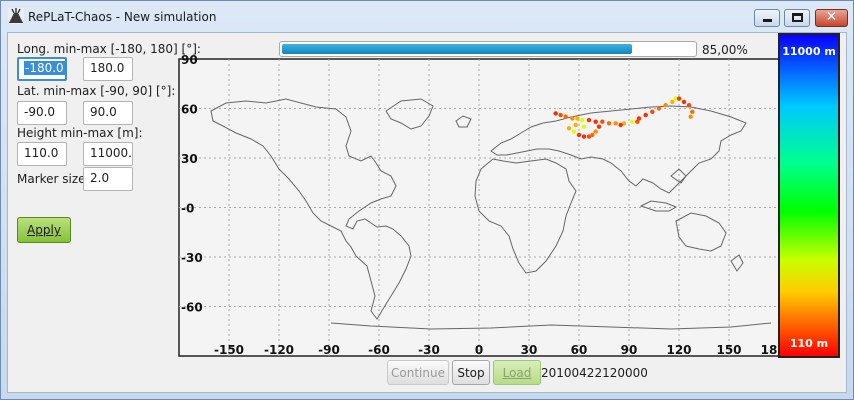  I want to click on height-label: Height min-max [m]:, so click(80, 133).